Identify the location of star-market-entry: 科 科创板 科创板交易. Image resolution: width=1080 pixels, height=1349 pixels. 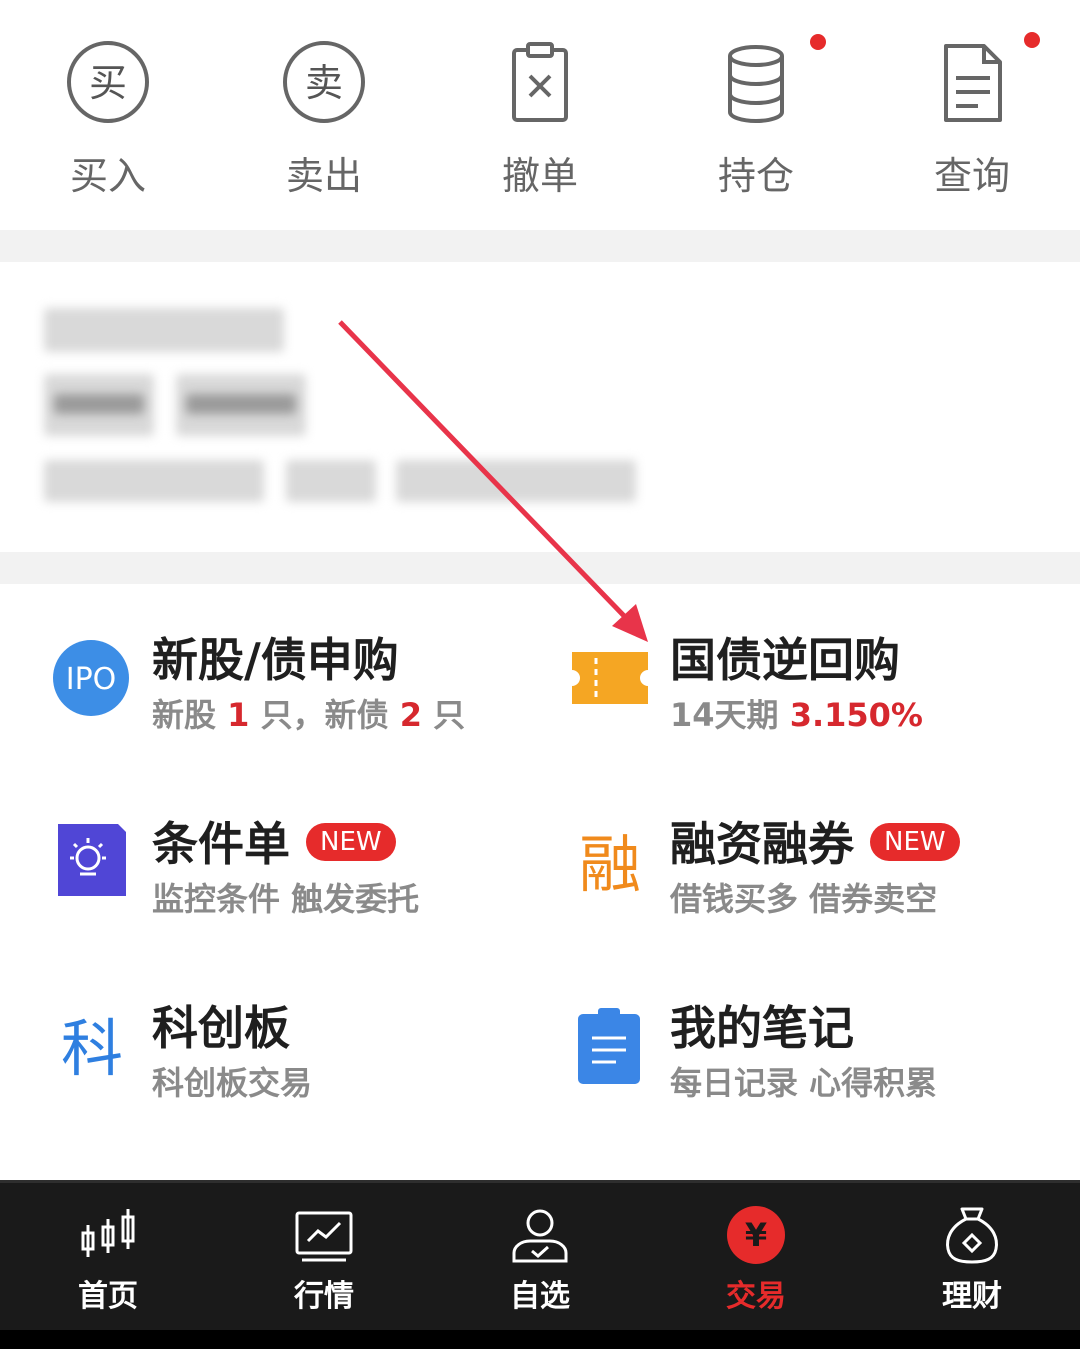
(312, 1083).